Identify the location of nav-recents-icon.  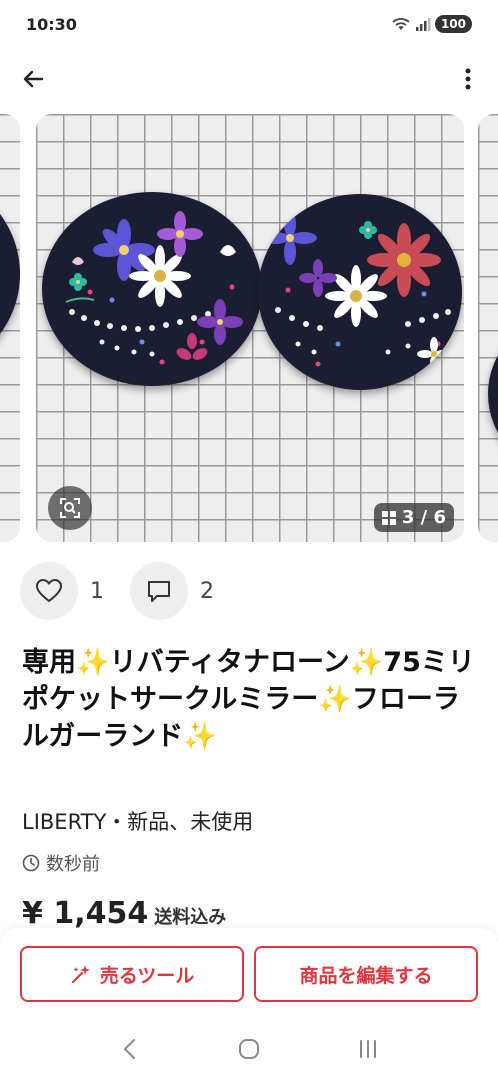
(368, 1049).